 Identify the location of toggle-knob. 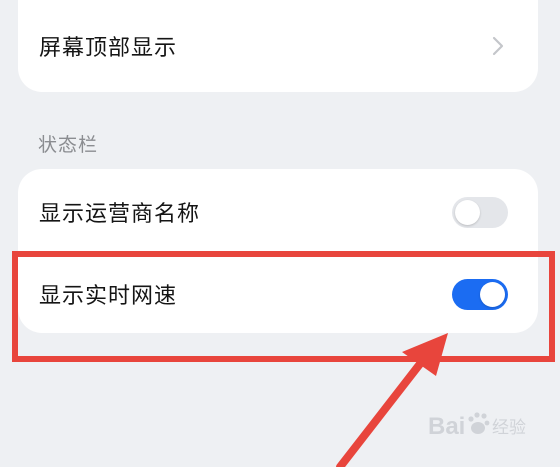
(467, 212).